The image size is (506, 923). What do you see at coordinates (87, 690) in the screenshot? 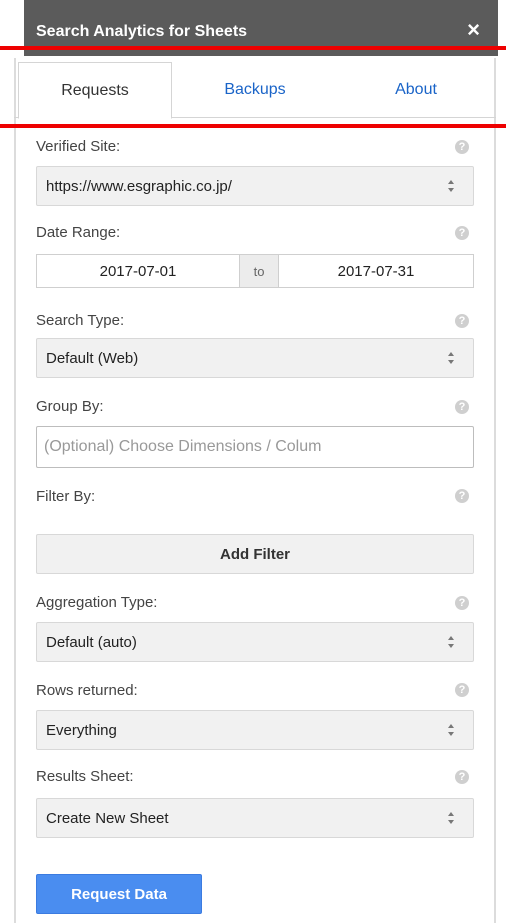
I see `rows-returned-label: Rows returned:` at bounding box center [87, 690].